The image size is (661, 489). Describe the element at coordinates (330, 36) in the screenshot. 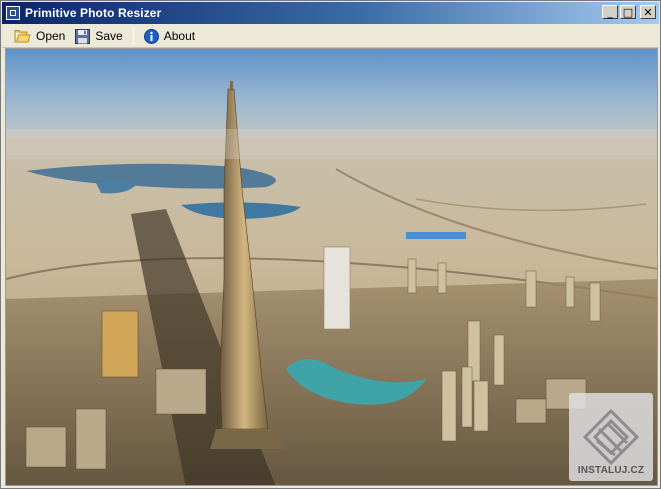

I see `toolbar: Open Save About` at that location.